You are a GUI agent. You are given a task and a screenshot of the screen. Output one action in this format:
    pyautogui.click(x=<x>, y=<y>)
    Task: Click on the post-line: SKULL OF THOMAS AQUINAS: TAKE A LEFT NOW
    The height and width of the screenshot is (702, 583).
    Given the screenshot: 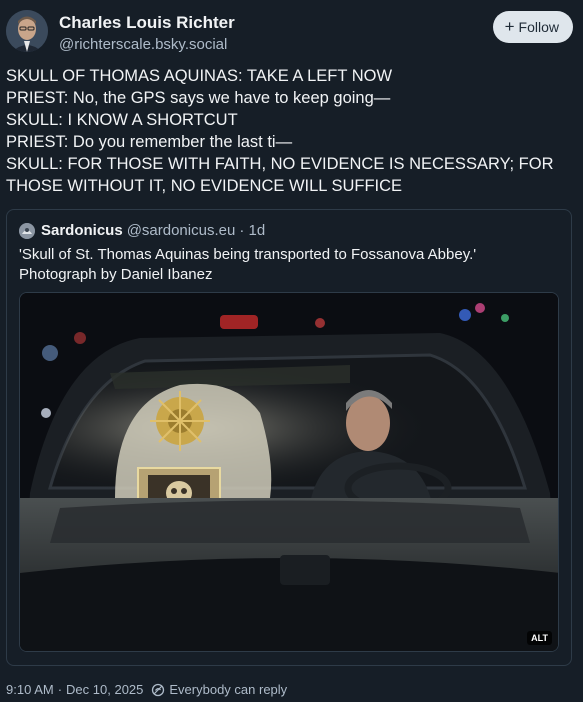 What is the action you would take?
    pyautogui.click(x=199, y=76)
    